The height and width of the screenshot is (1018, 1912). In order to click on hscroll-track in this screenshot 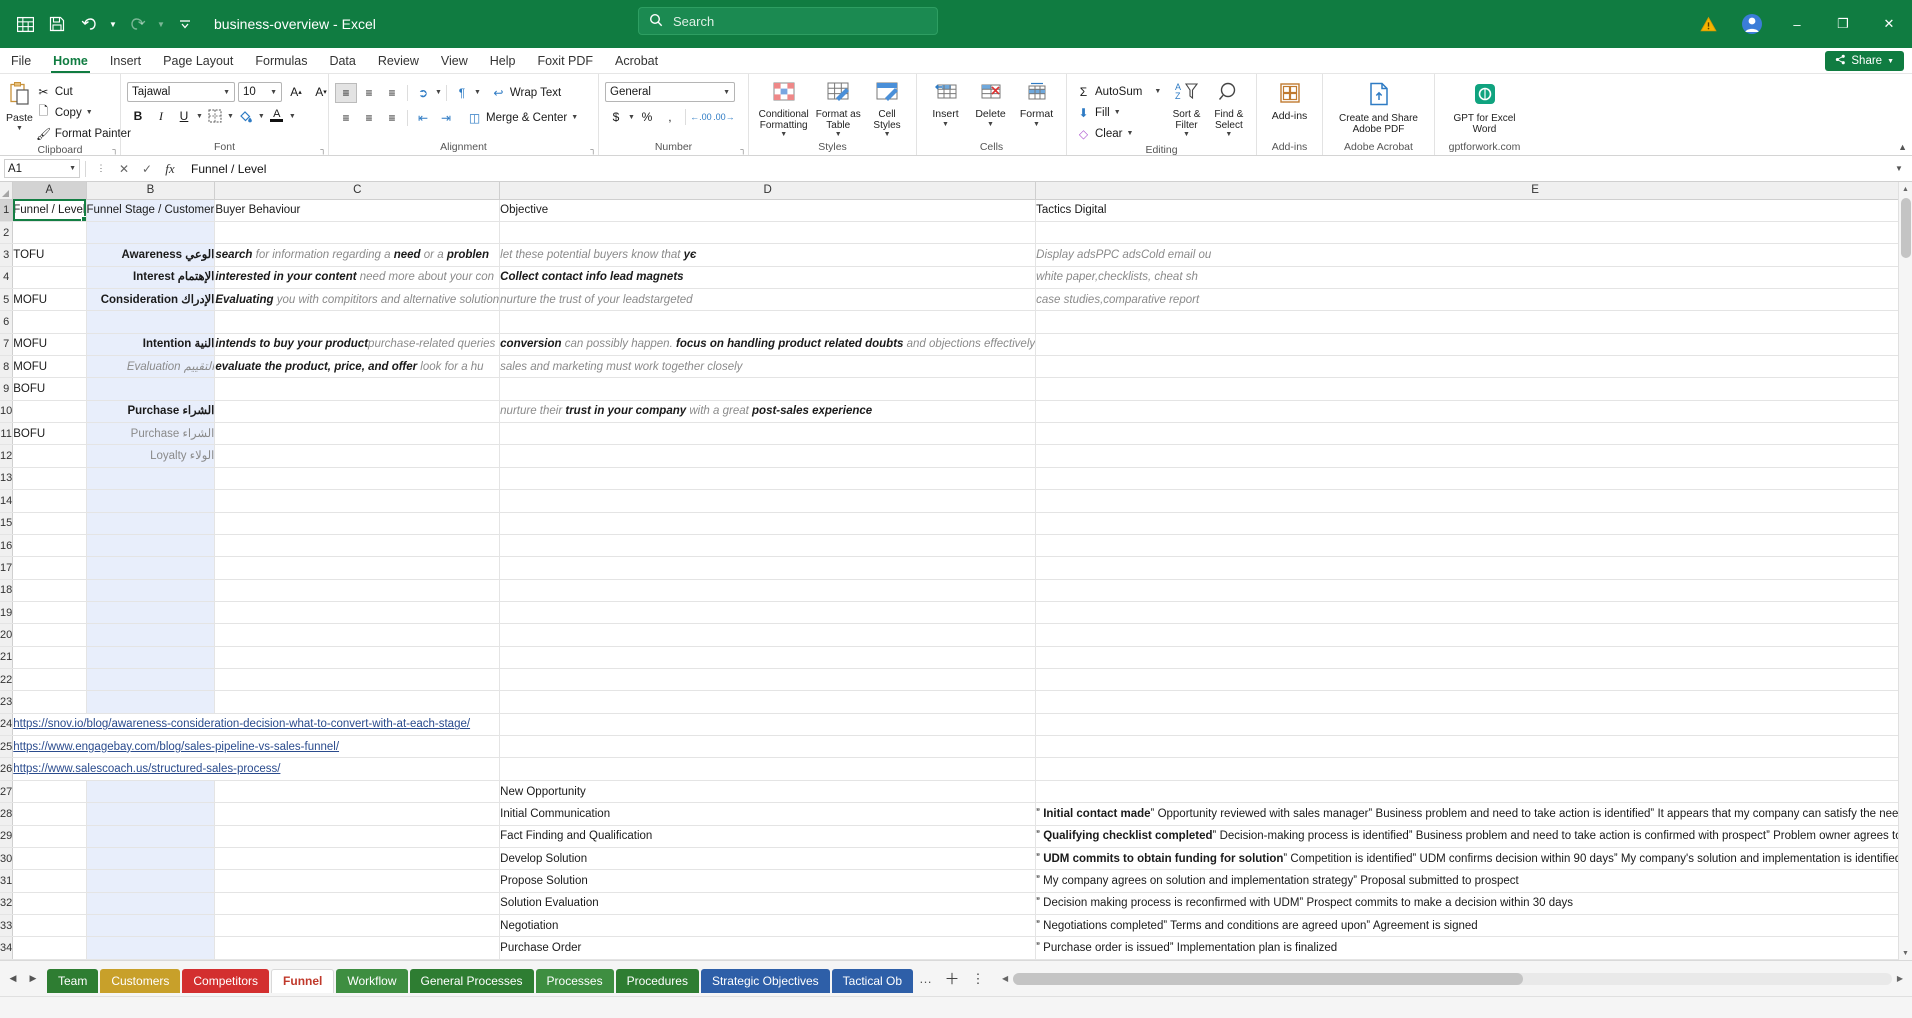, I will do `click(1452, 978)`.